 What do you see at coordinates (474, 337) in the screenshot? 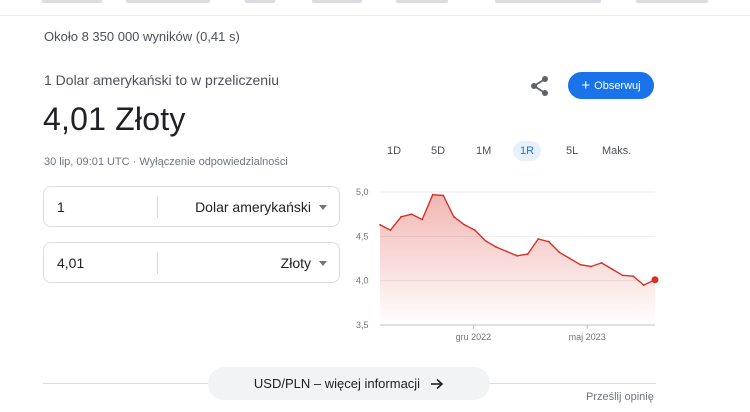
I see `x-tick-label: gru 2022` at bounding box center [474, 337].